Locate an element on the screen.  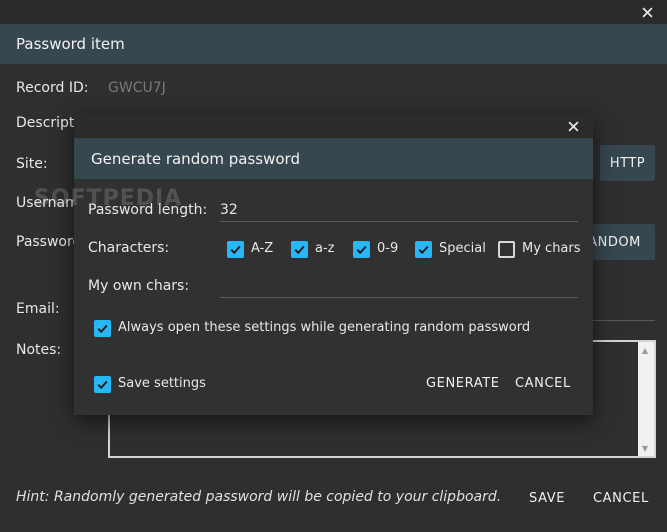
charset-az-lower-checkbox is located at coordinates (299, 249).